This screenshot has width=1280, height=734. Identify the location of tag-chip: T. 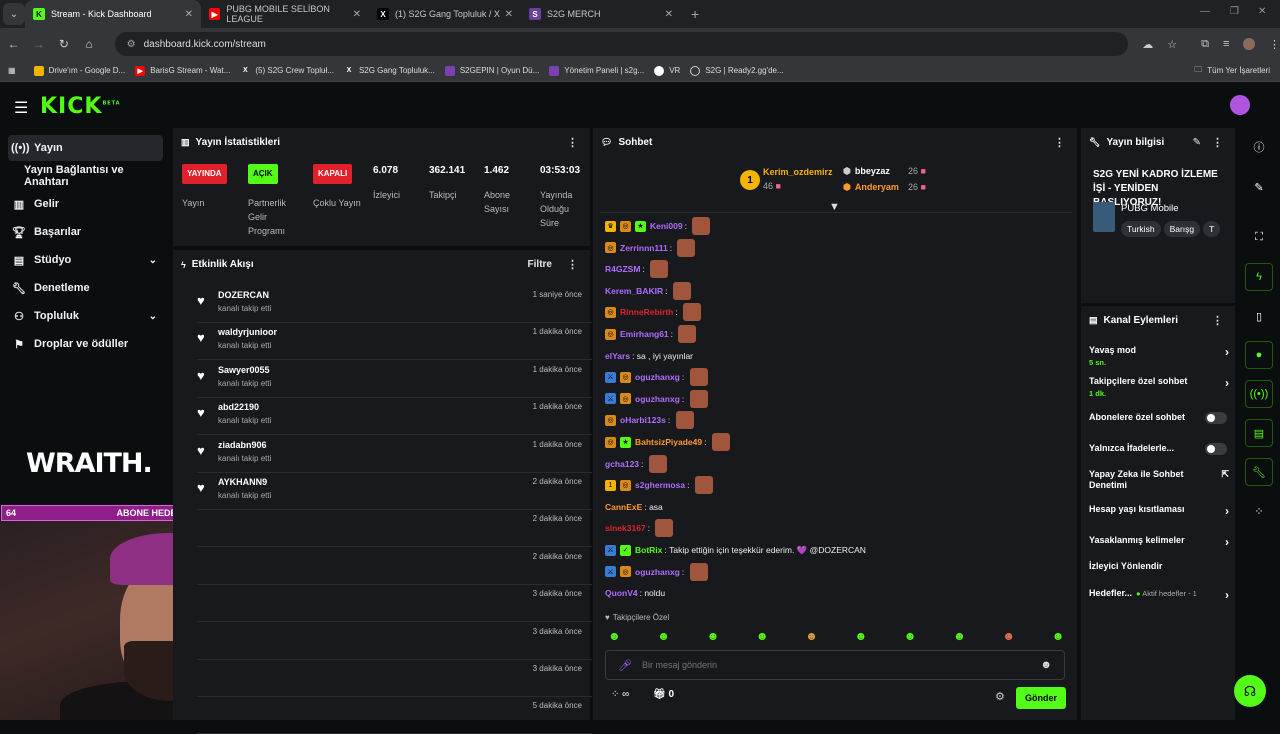
(1212, 229).